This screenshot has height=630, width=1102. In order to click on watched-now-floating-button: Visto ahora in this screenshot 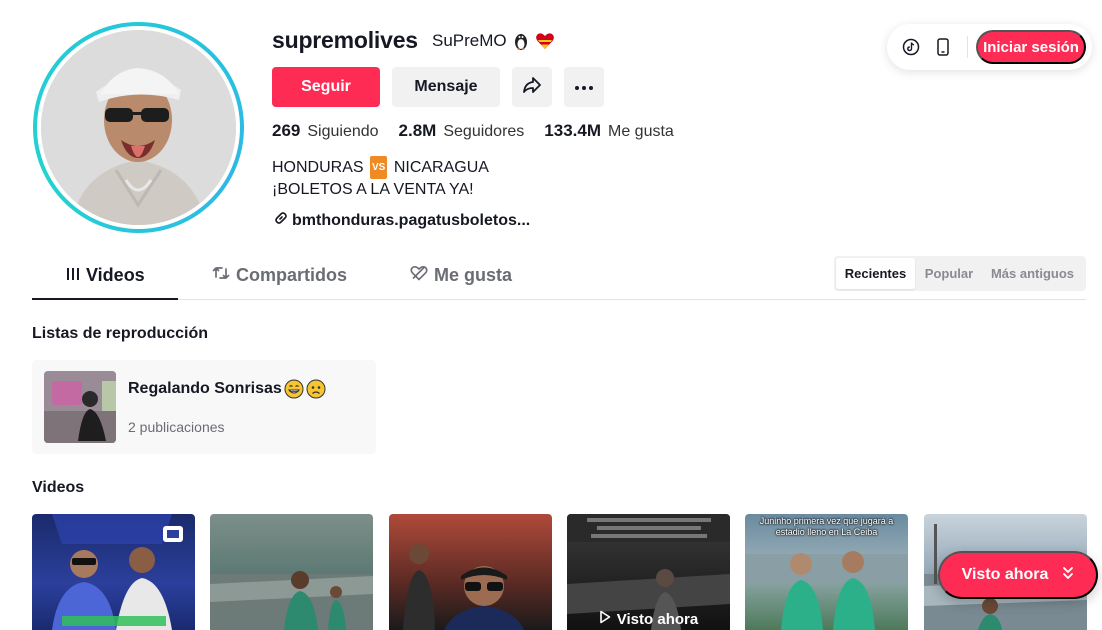, I will do `click(1018, 575)`.